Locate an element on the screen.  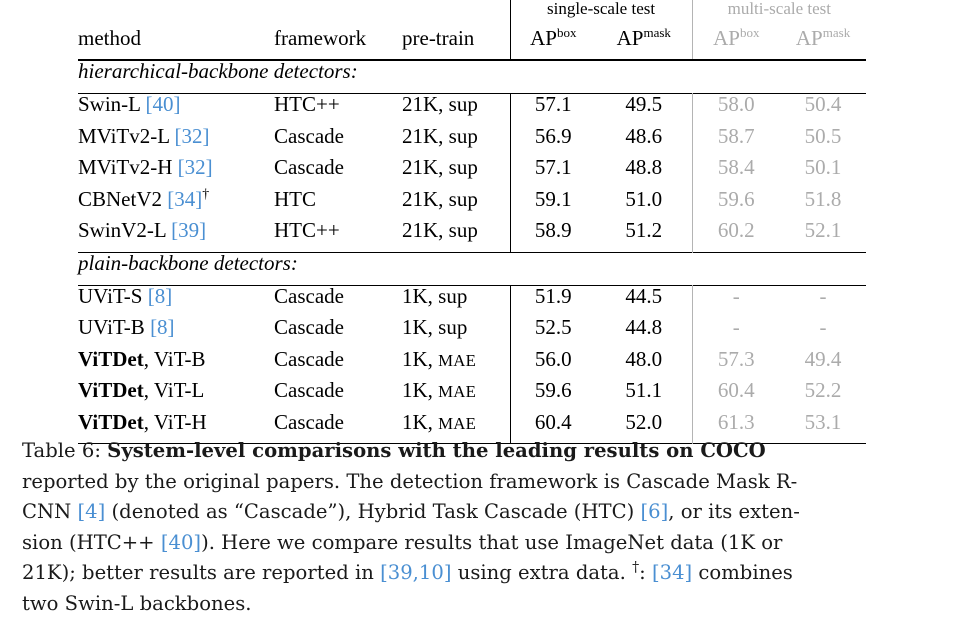
cell-single-scale-ap-box: 56.0 is located at coordinates (553, 364).